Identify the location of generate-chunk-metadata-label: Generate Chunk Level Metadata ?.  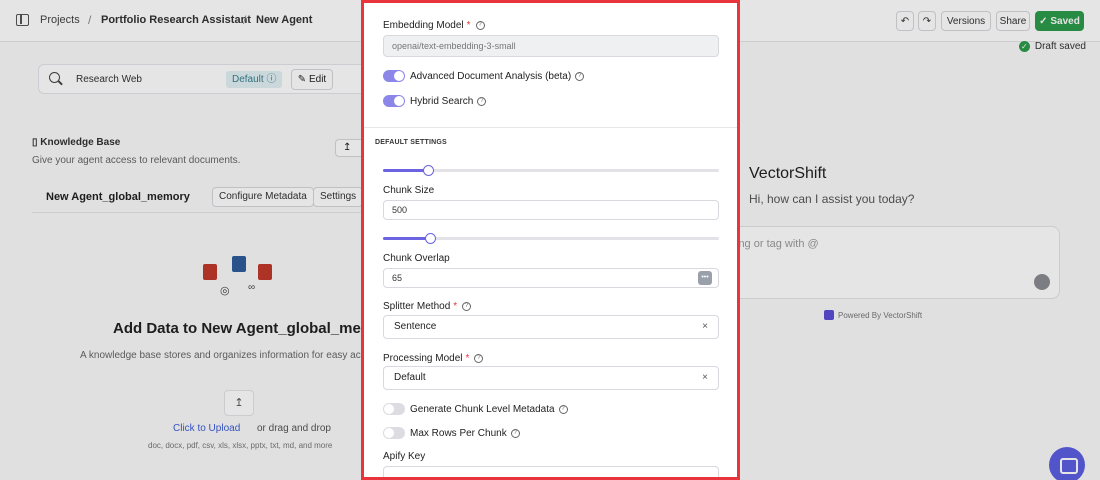
(489, 409).